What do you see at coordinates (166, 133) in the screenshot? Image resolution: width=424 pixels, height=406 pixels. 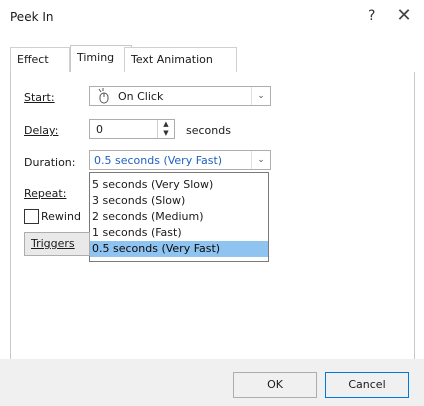 I see `spin-down-icon: ▼` at bounding box center [166, 133].